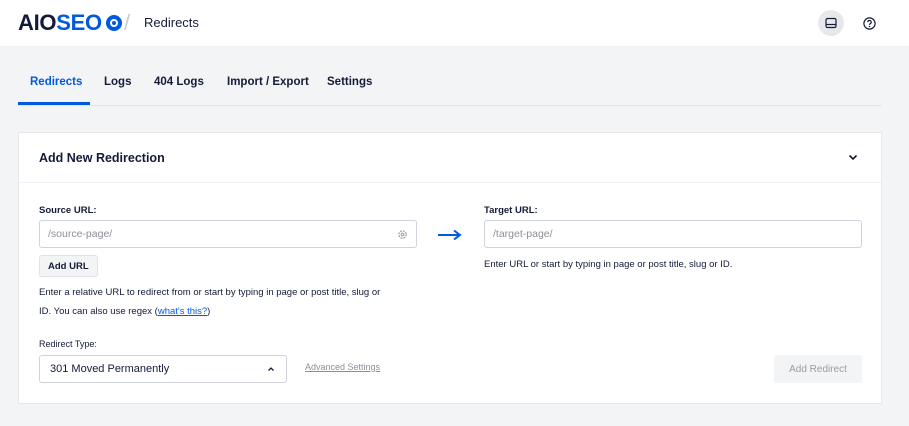 This screenshot has width=909, height=426. I want to click on tab-redirects: Redirects, so click(56, 82).